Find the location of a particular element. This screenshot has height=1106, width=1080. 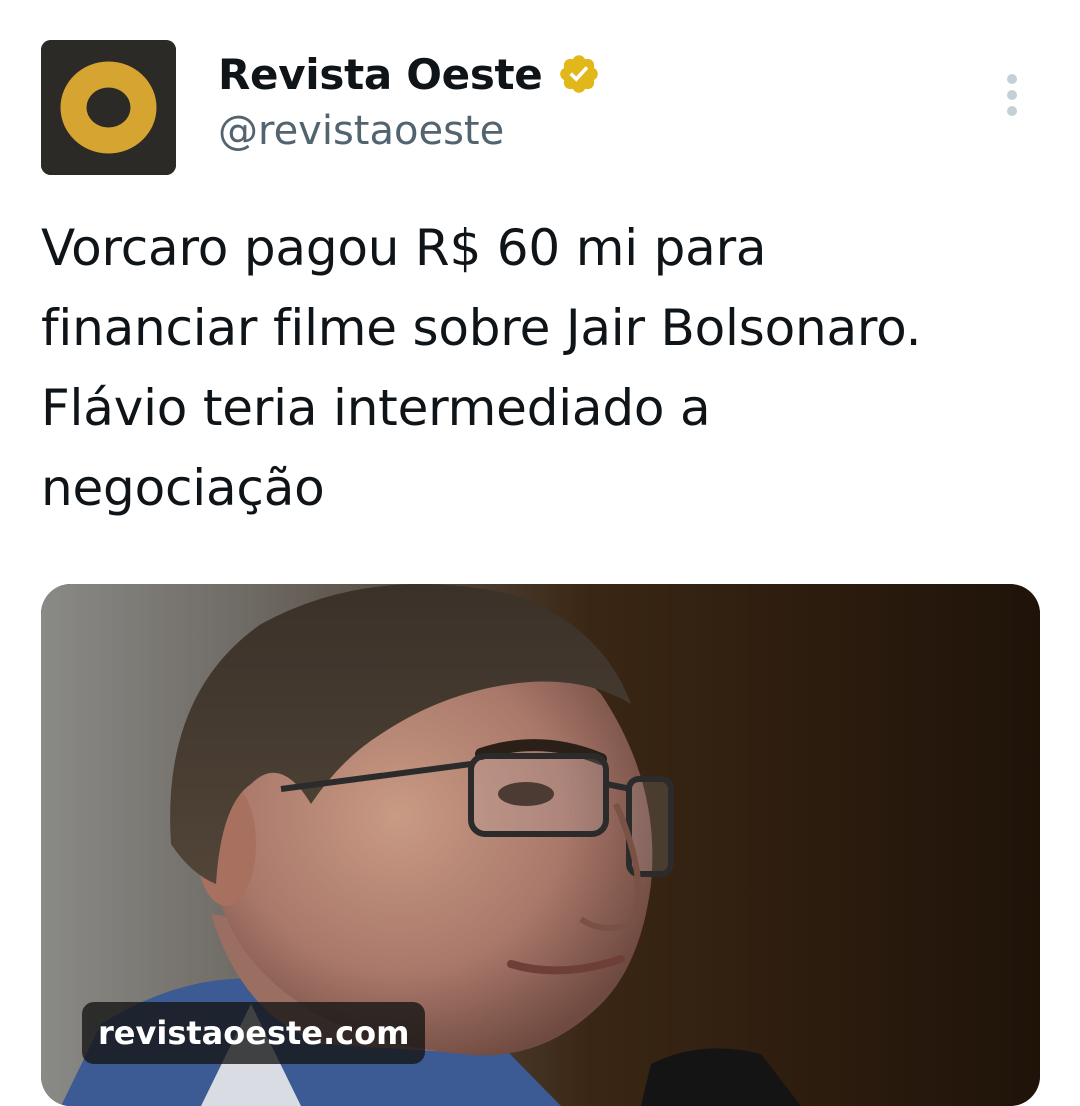

tweet-text-line: Flávio teria intermediado a is located at coordinates (376, 408).